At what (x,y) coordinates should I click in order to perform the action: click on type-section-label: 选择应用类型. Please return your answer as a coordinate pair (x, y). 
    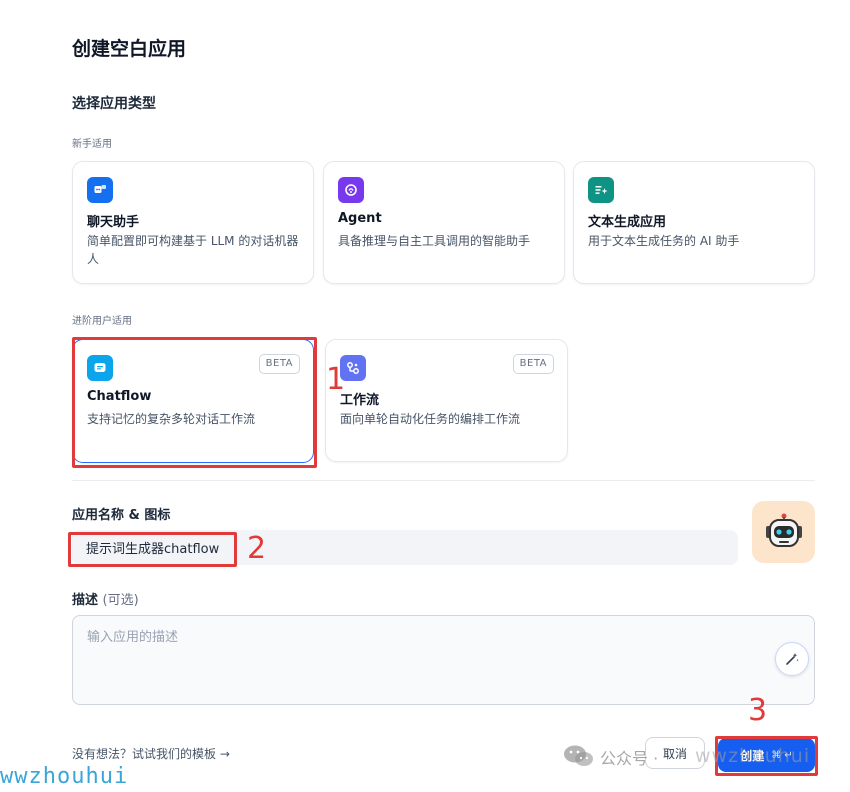
    Looking at the image, I should click on (114, 104).